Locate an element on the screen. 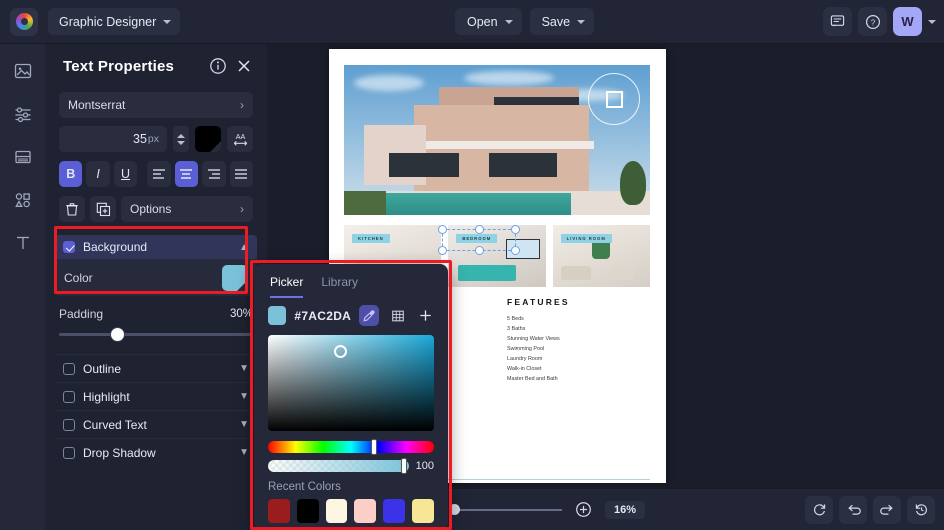 The height and width of the screenshot is (530, 944). comment-icon is located at coordinates (837, 21).